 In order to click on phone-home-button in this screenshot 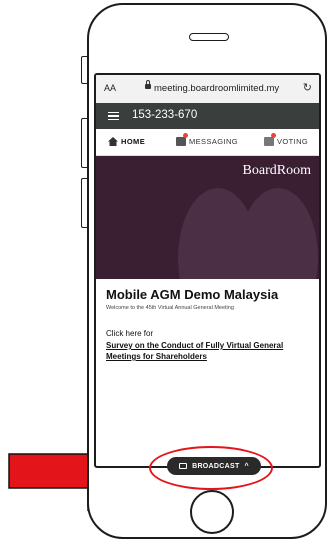, I will do `click(212, 512)`.